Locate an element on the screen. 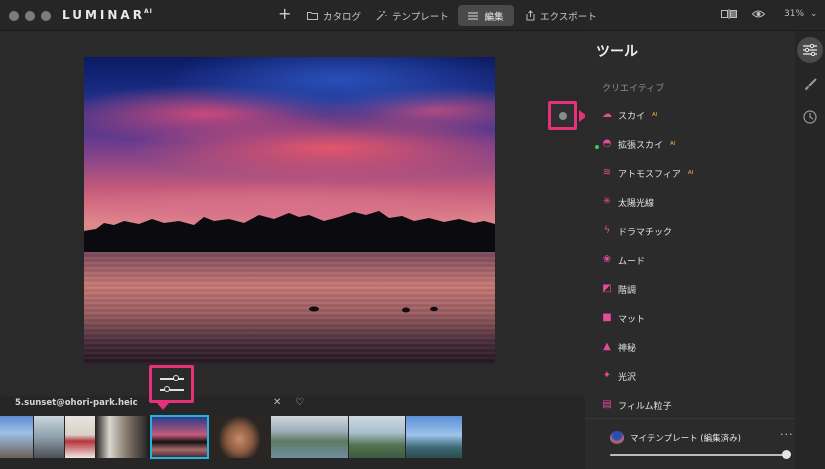  tab-edit: 編集 is located at coordinates (486, 15).